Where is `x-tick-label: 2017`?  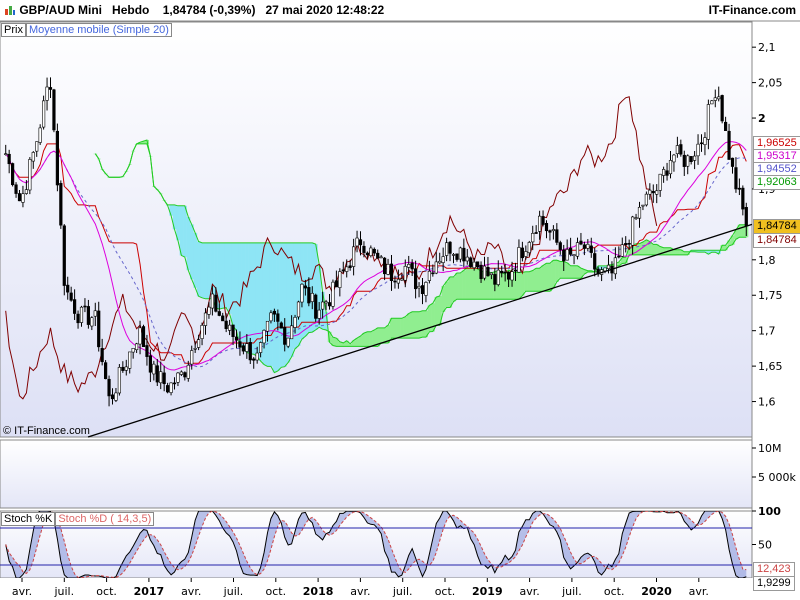
x-tick-label: 2017 is located at coordinates (149, 591).